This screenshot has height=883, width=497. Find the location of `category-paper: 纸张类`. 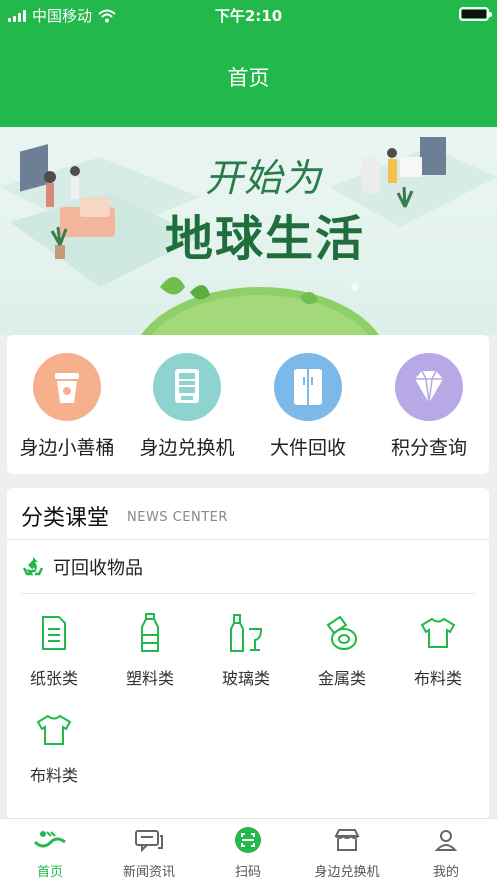

category-paper: 纸张类 is located at coordinates (54, 650).